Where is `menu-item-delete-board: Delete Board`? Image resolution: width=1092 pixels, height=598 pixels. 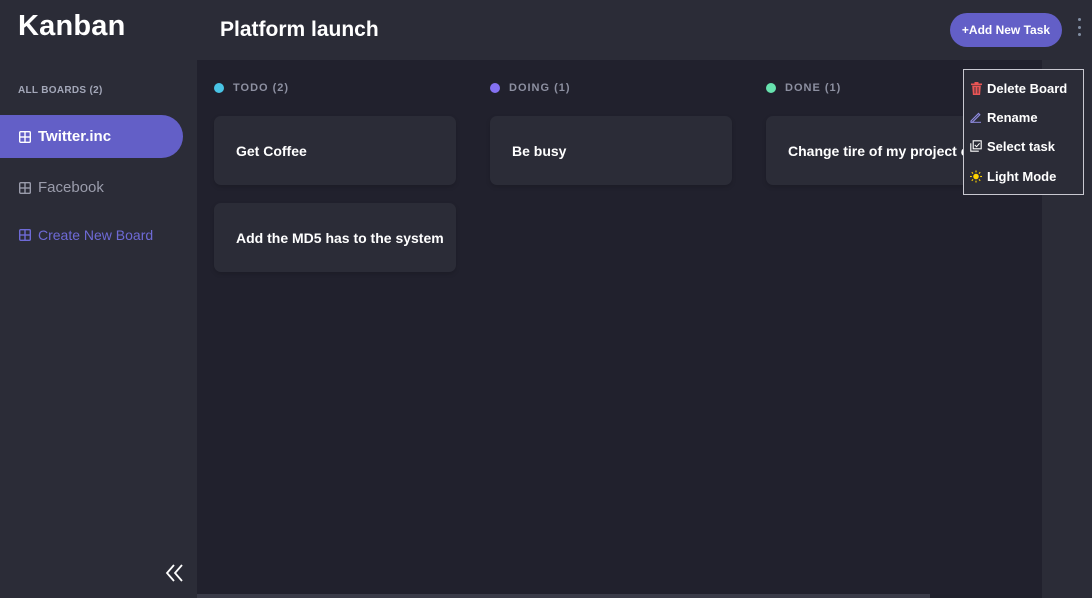
menu-item-delete-board: Delete Board is located at coordinates (1018, 88).